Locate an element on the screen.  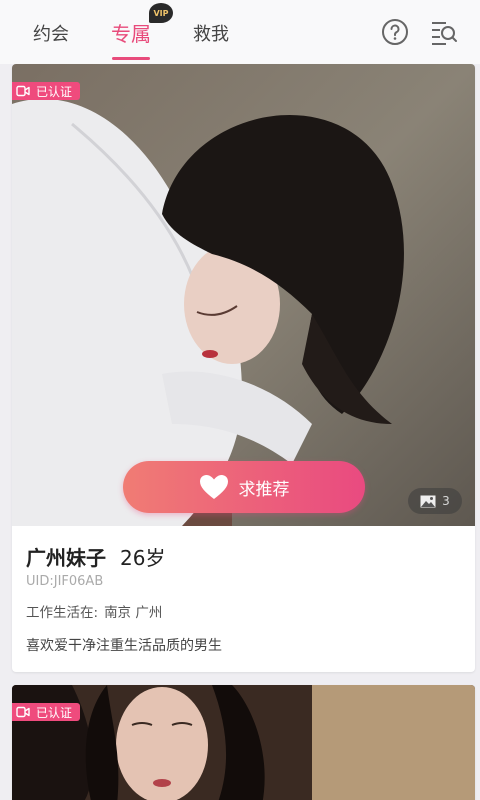
profile-bio: 喜欢爱干净注重生活品质的男生 is located at coordinates (124, 646).